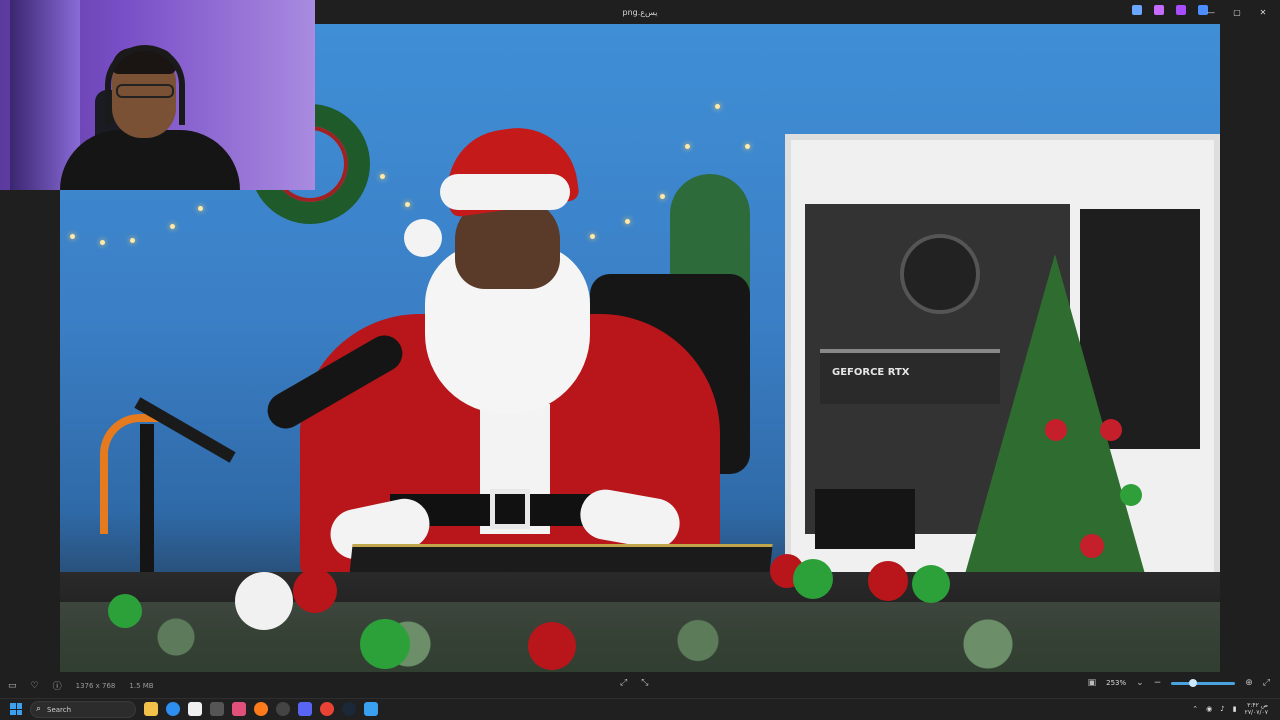 Image resolution: width=1280 pixels, height=720 pixels. Describe the element at coordinates (1159, 10) in the screenshot. I see `copilot-icon` at that location.